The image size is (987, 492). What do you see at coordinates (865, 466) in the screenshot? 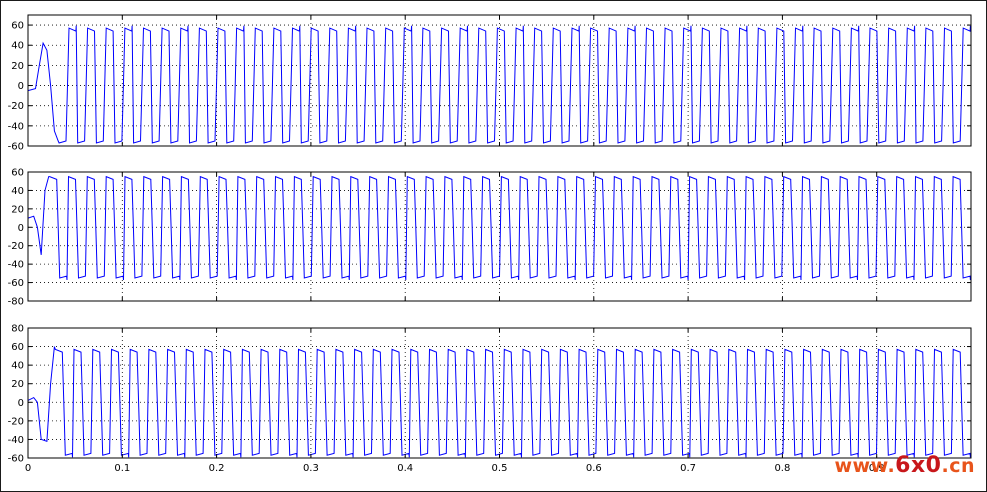
I see `watermark-prefix: www.` at bounding box center [865, 466].